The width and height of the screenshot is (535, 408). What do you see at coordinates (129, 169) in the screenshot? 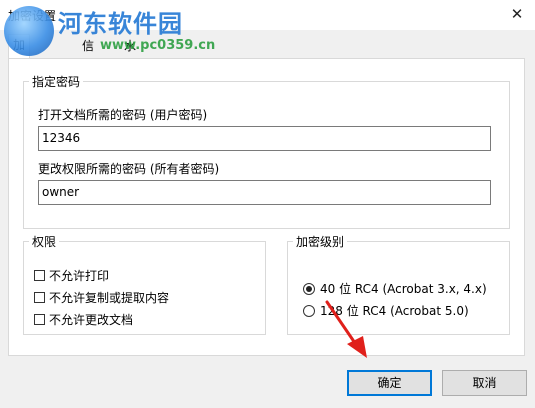
I see `owner-password-label: 更改权限所需的密码 (所有者密码)` at bounding box center [129, 169].